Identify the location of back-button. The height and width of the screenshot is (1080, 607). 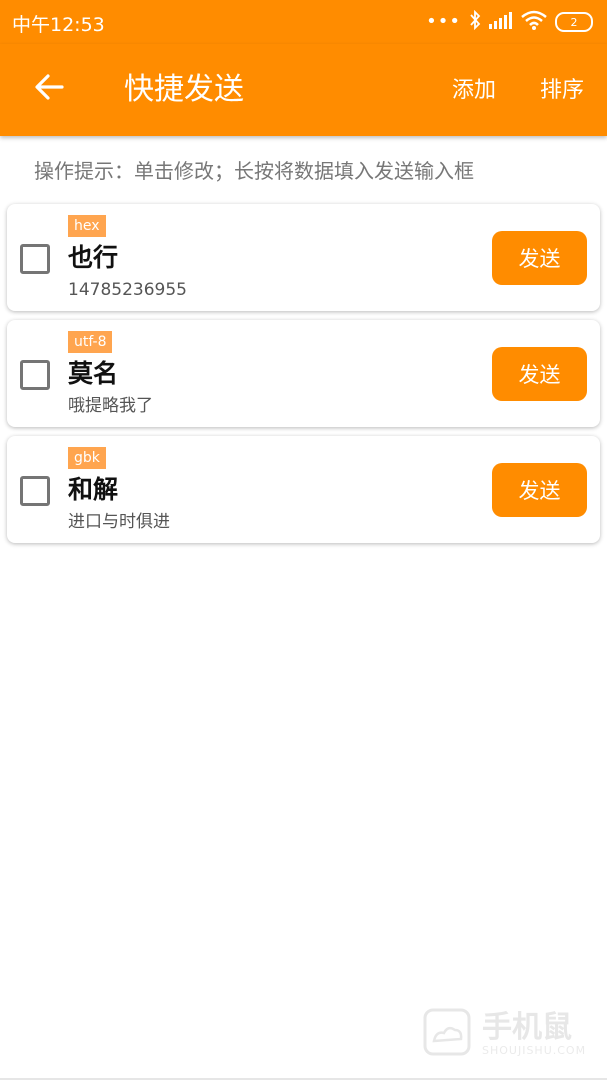
(49, 89).